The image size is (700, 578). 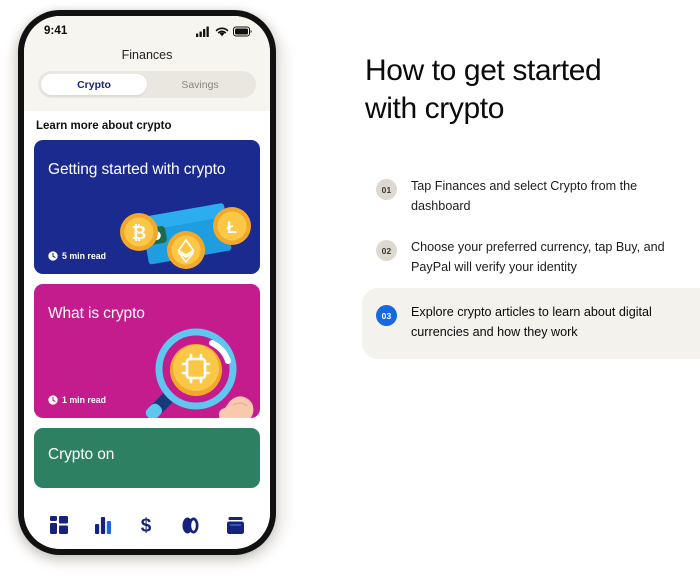 I want to click on ethereum-coin-icon, so click(x=186, y=250).